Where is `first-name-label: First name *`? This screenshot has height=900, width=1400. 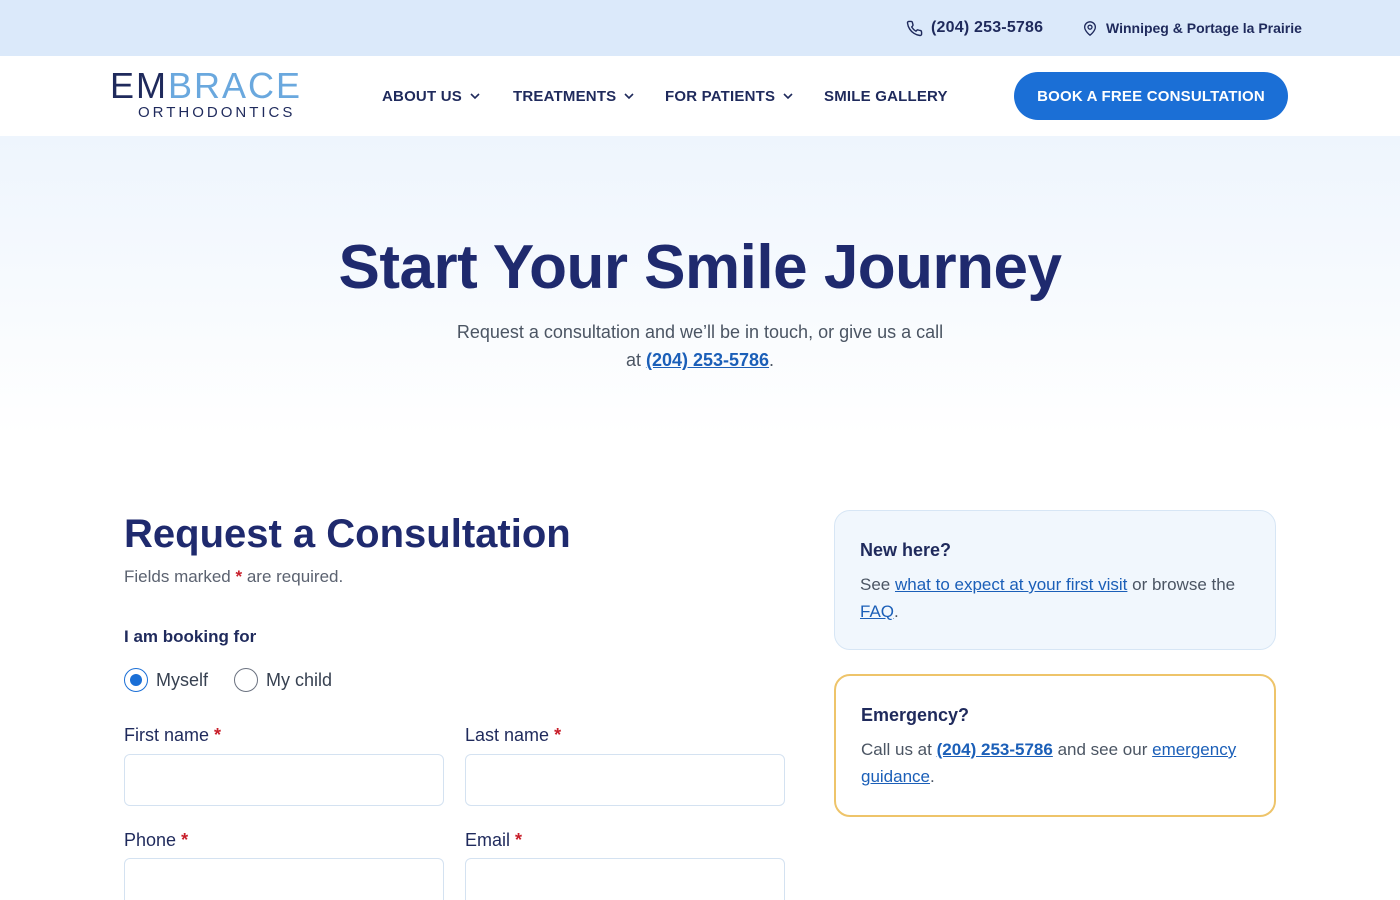
first-name-label: First name * is located at coordinates (172, 735).